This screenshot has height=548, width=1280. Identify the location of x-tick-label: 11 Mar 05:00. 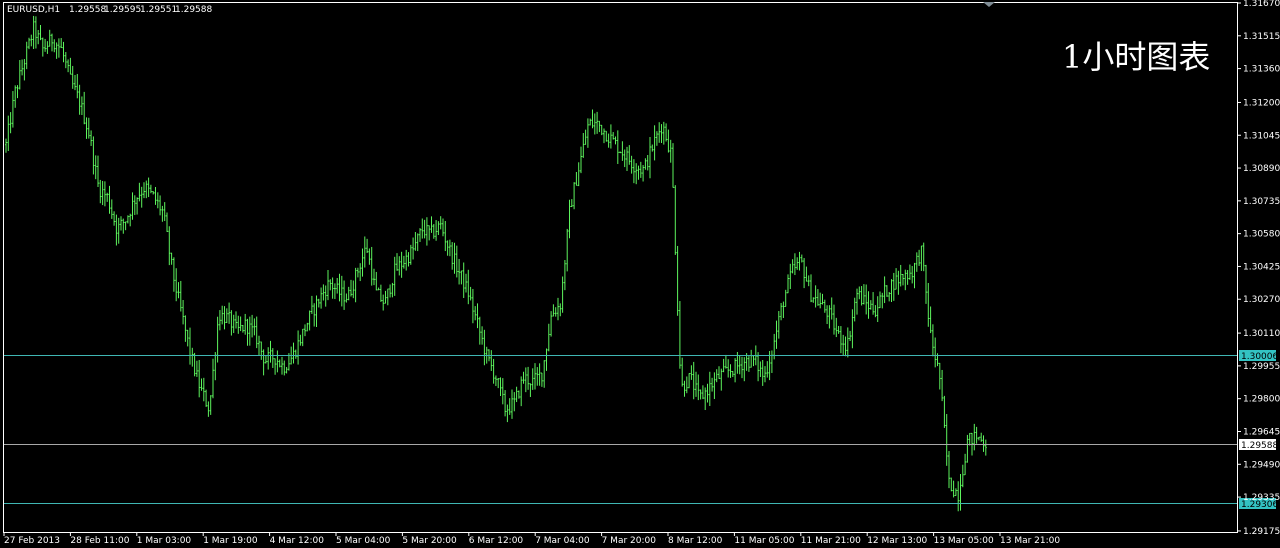
(764, 541).